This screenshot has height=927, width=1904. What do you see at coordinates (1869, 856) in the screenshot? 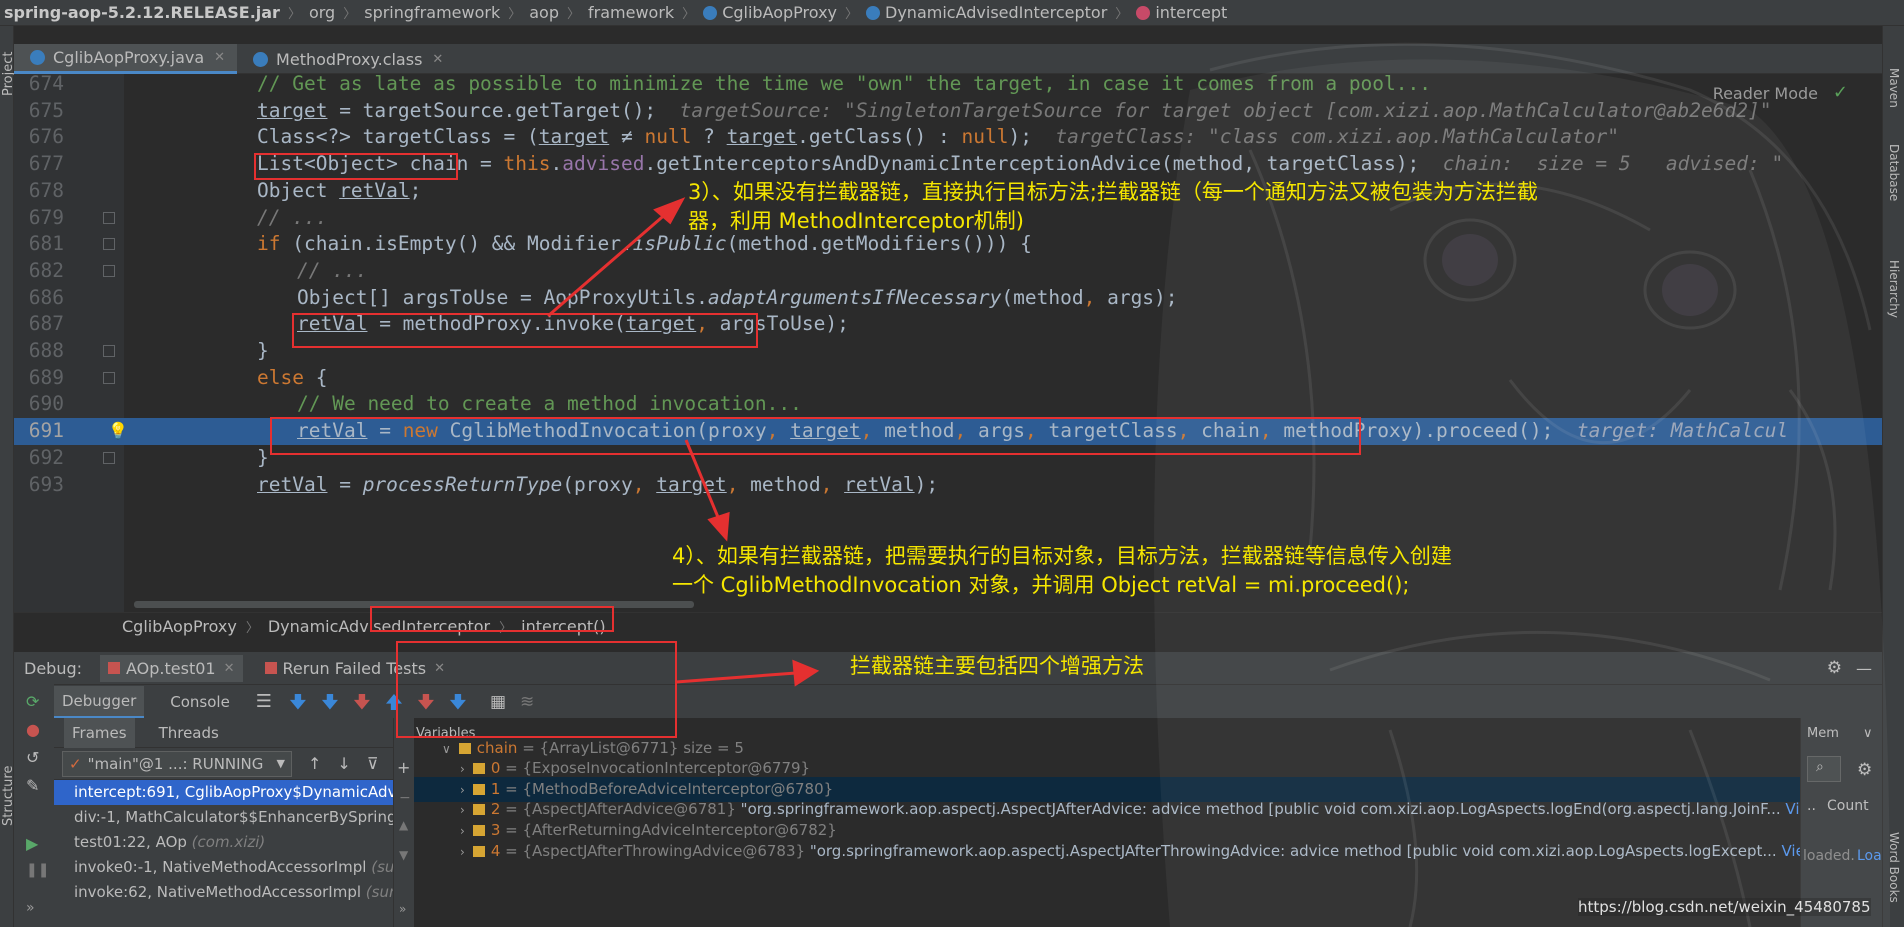
I see `memory-load-link: Loa` at bounding box center [1869, 856].